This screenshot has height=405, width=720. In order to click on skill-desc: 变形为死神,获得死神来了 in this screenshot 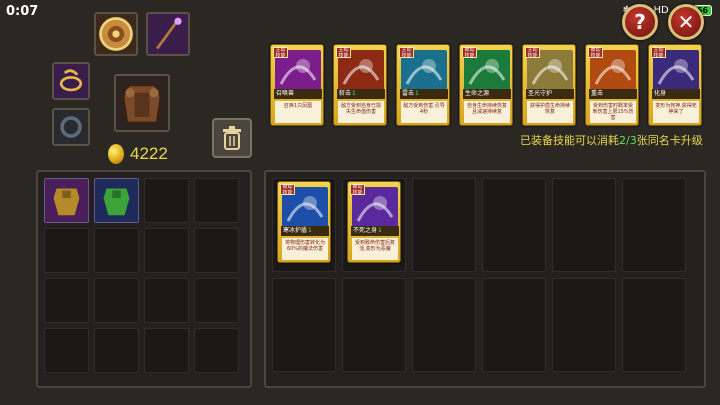, I will do `click(676, 112)`.